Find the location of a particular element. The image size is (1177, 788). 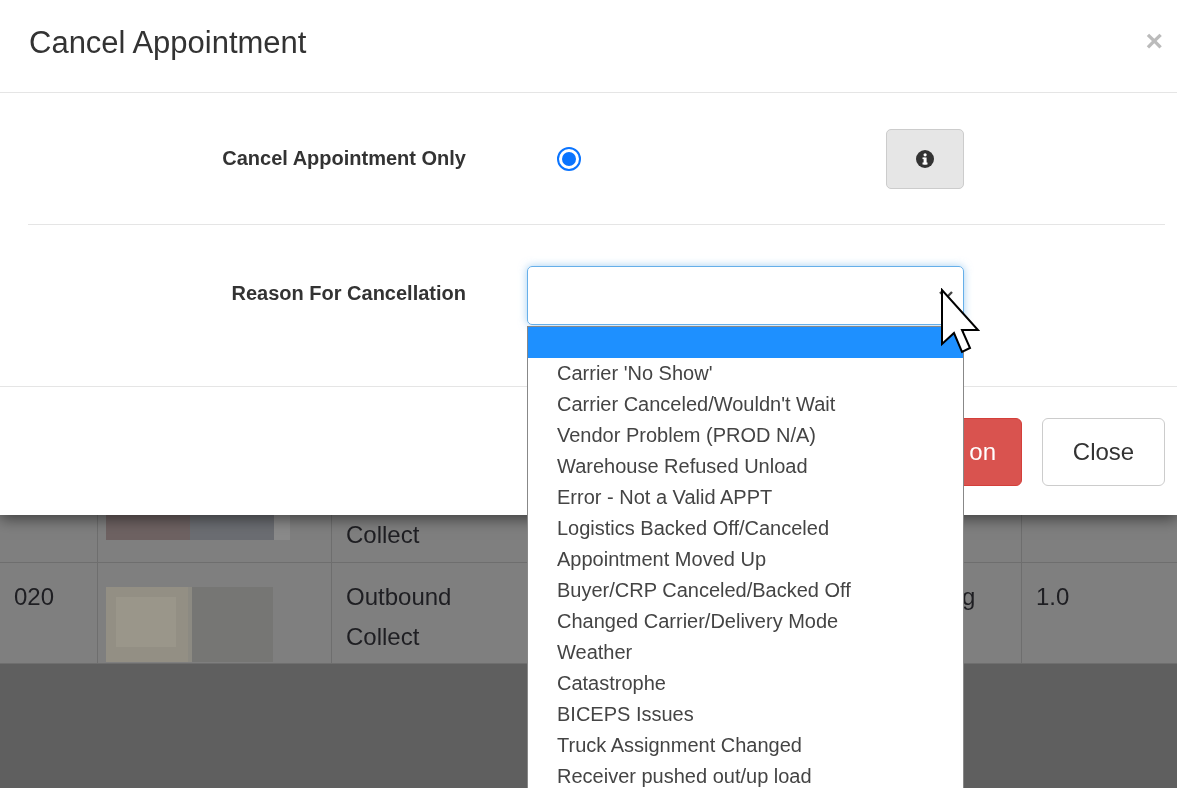

dropdown-option: Carrier Canceled/Wouldn't Wait is located at coordinates (745, 404).